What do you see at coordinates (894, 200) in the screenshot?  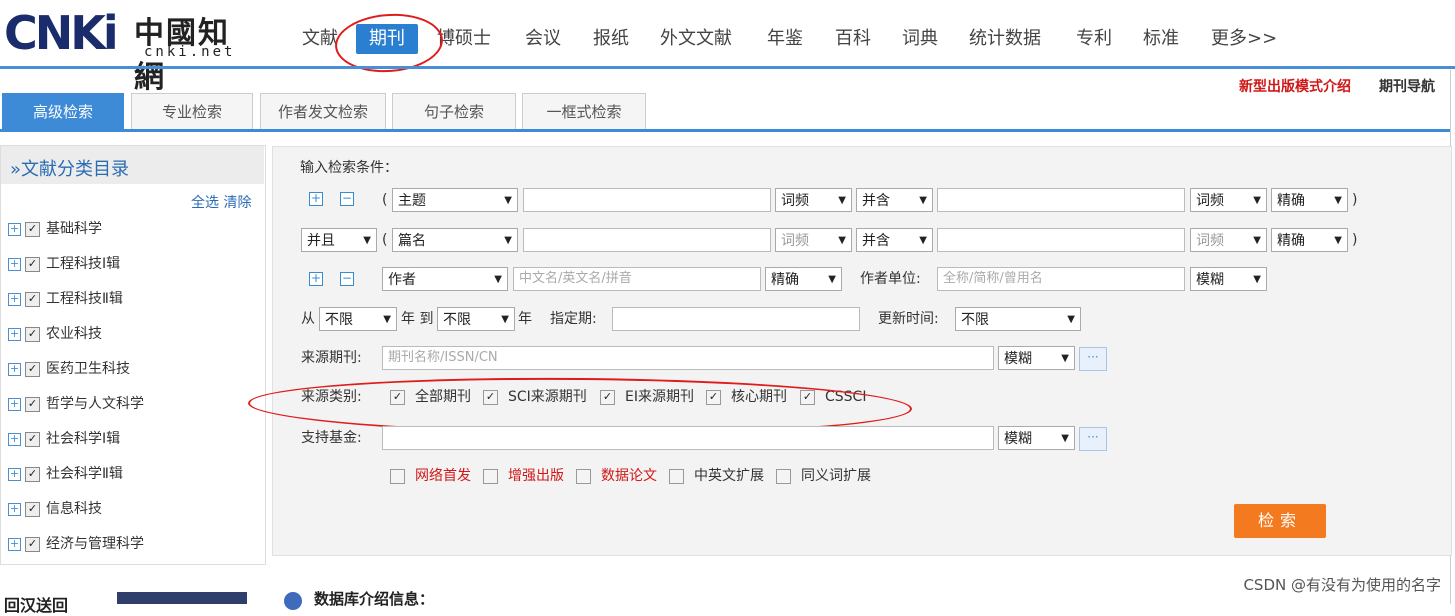 I see `combine-select-1: 并含 ▼` at bounding box center [894, 200].